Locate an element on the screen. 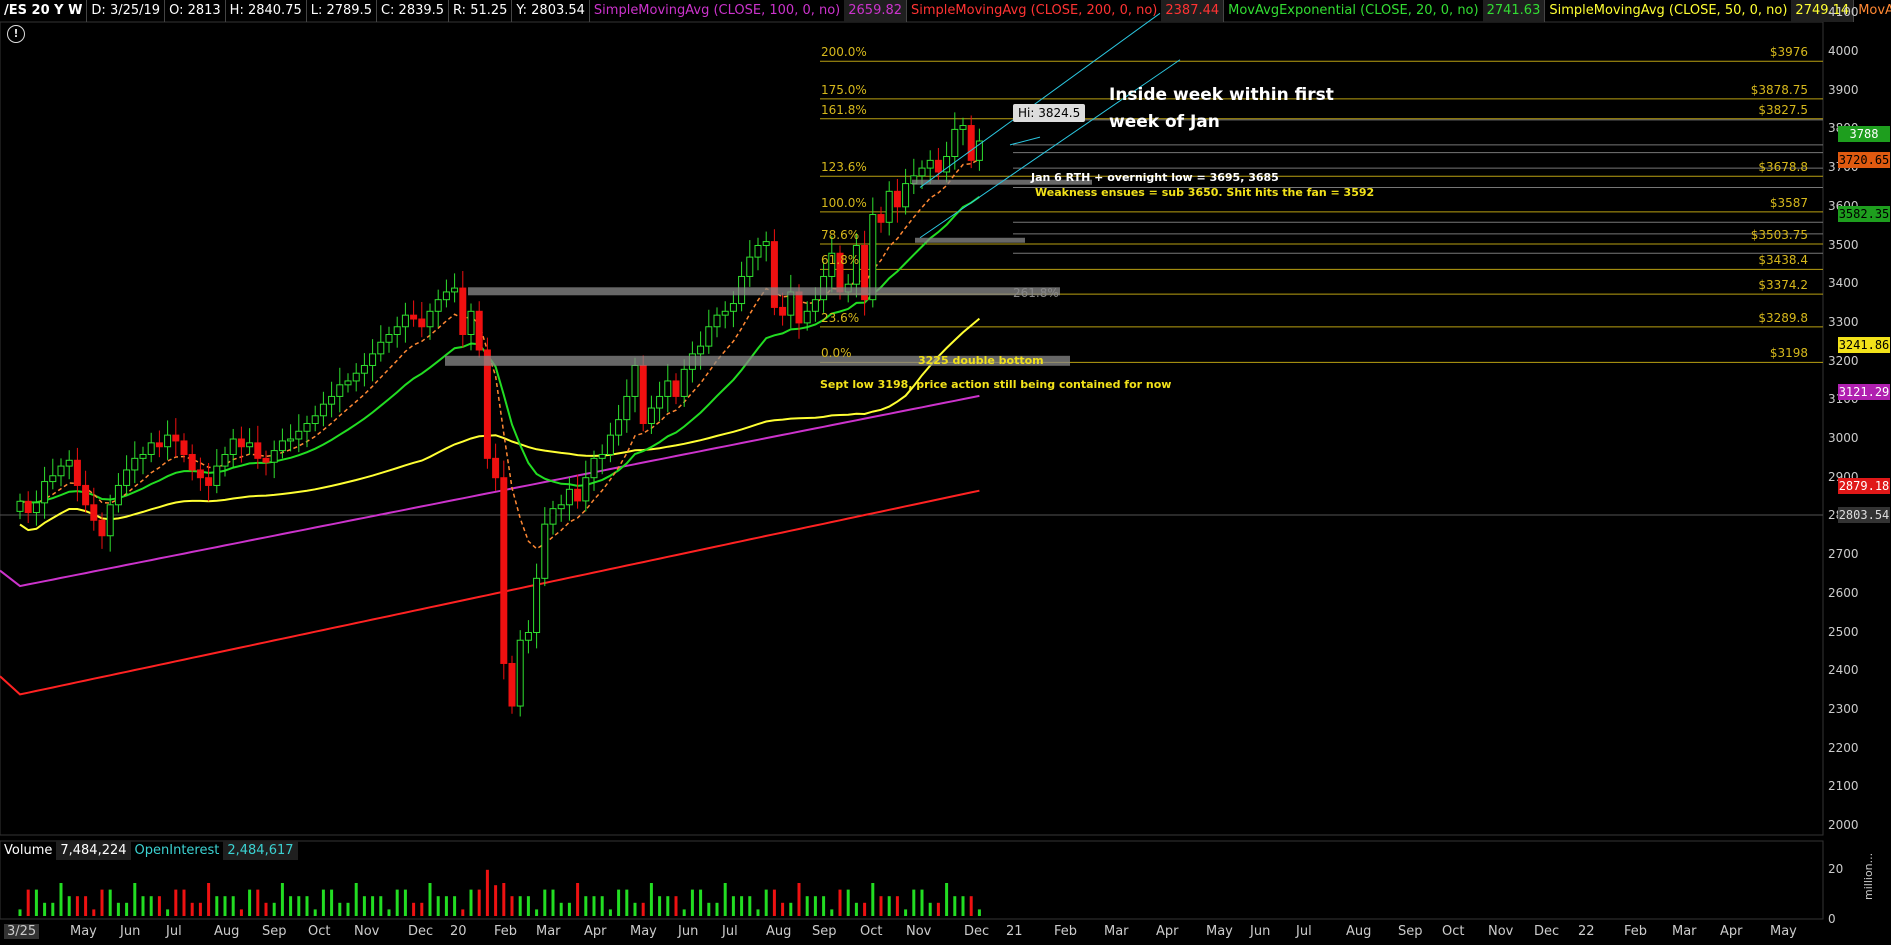 The image size is (1891, 945). annotation-inside-week-2: week of Jan is located at coordinates (1164, 122).